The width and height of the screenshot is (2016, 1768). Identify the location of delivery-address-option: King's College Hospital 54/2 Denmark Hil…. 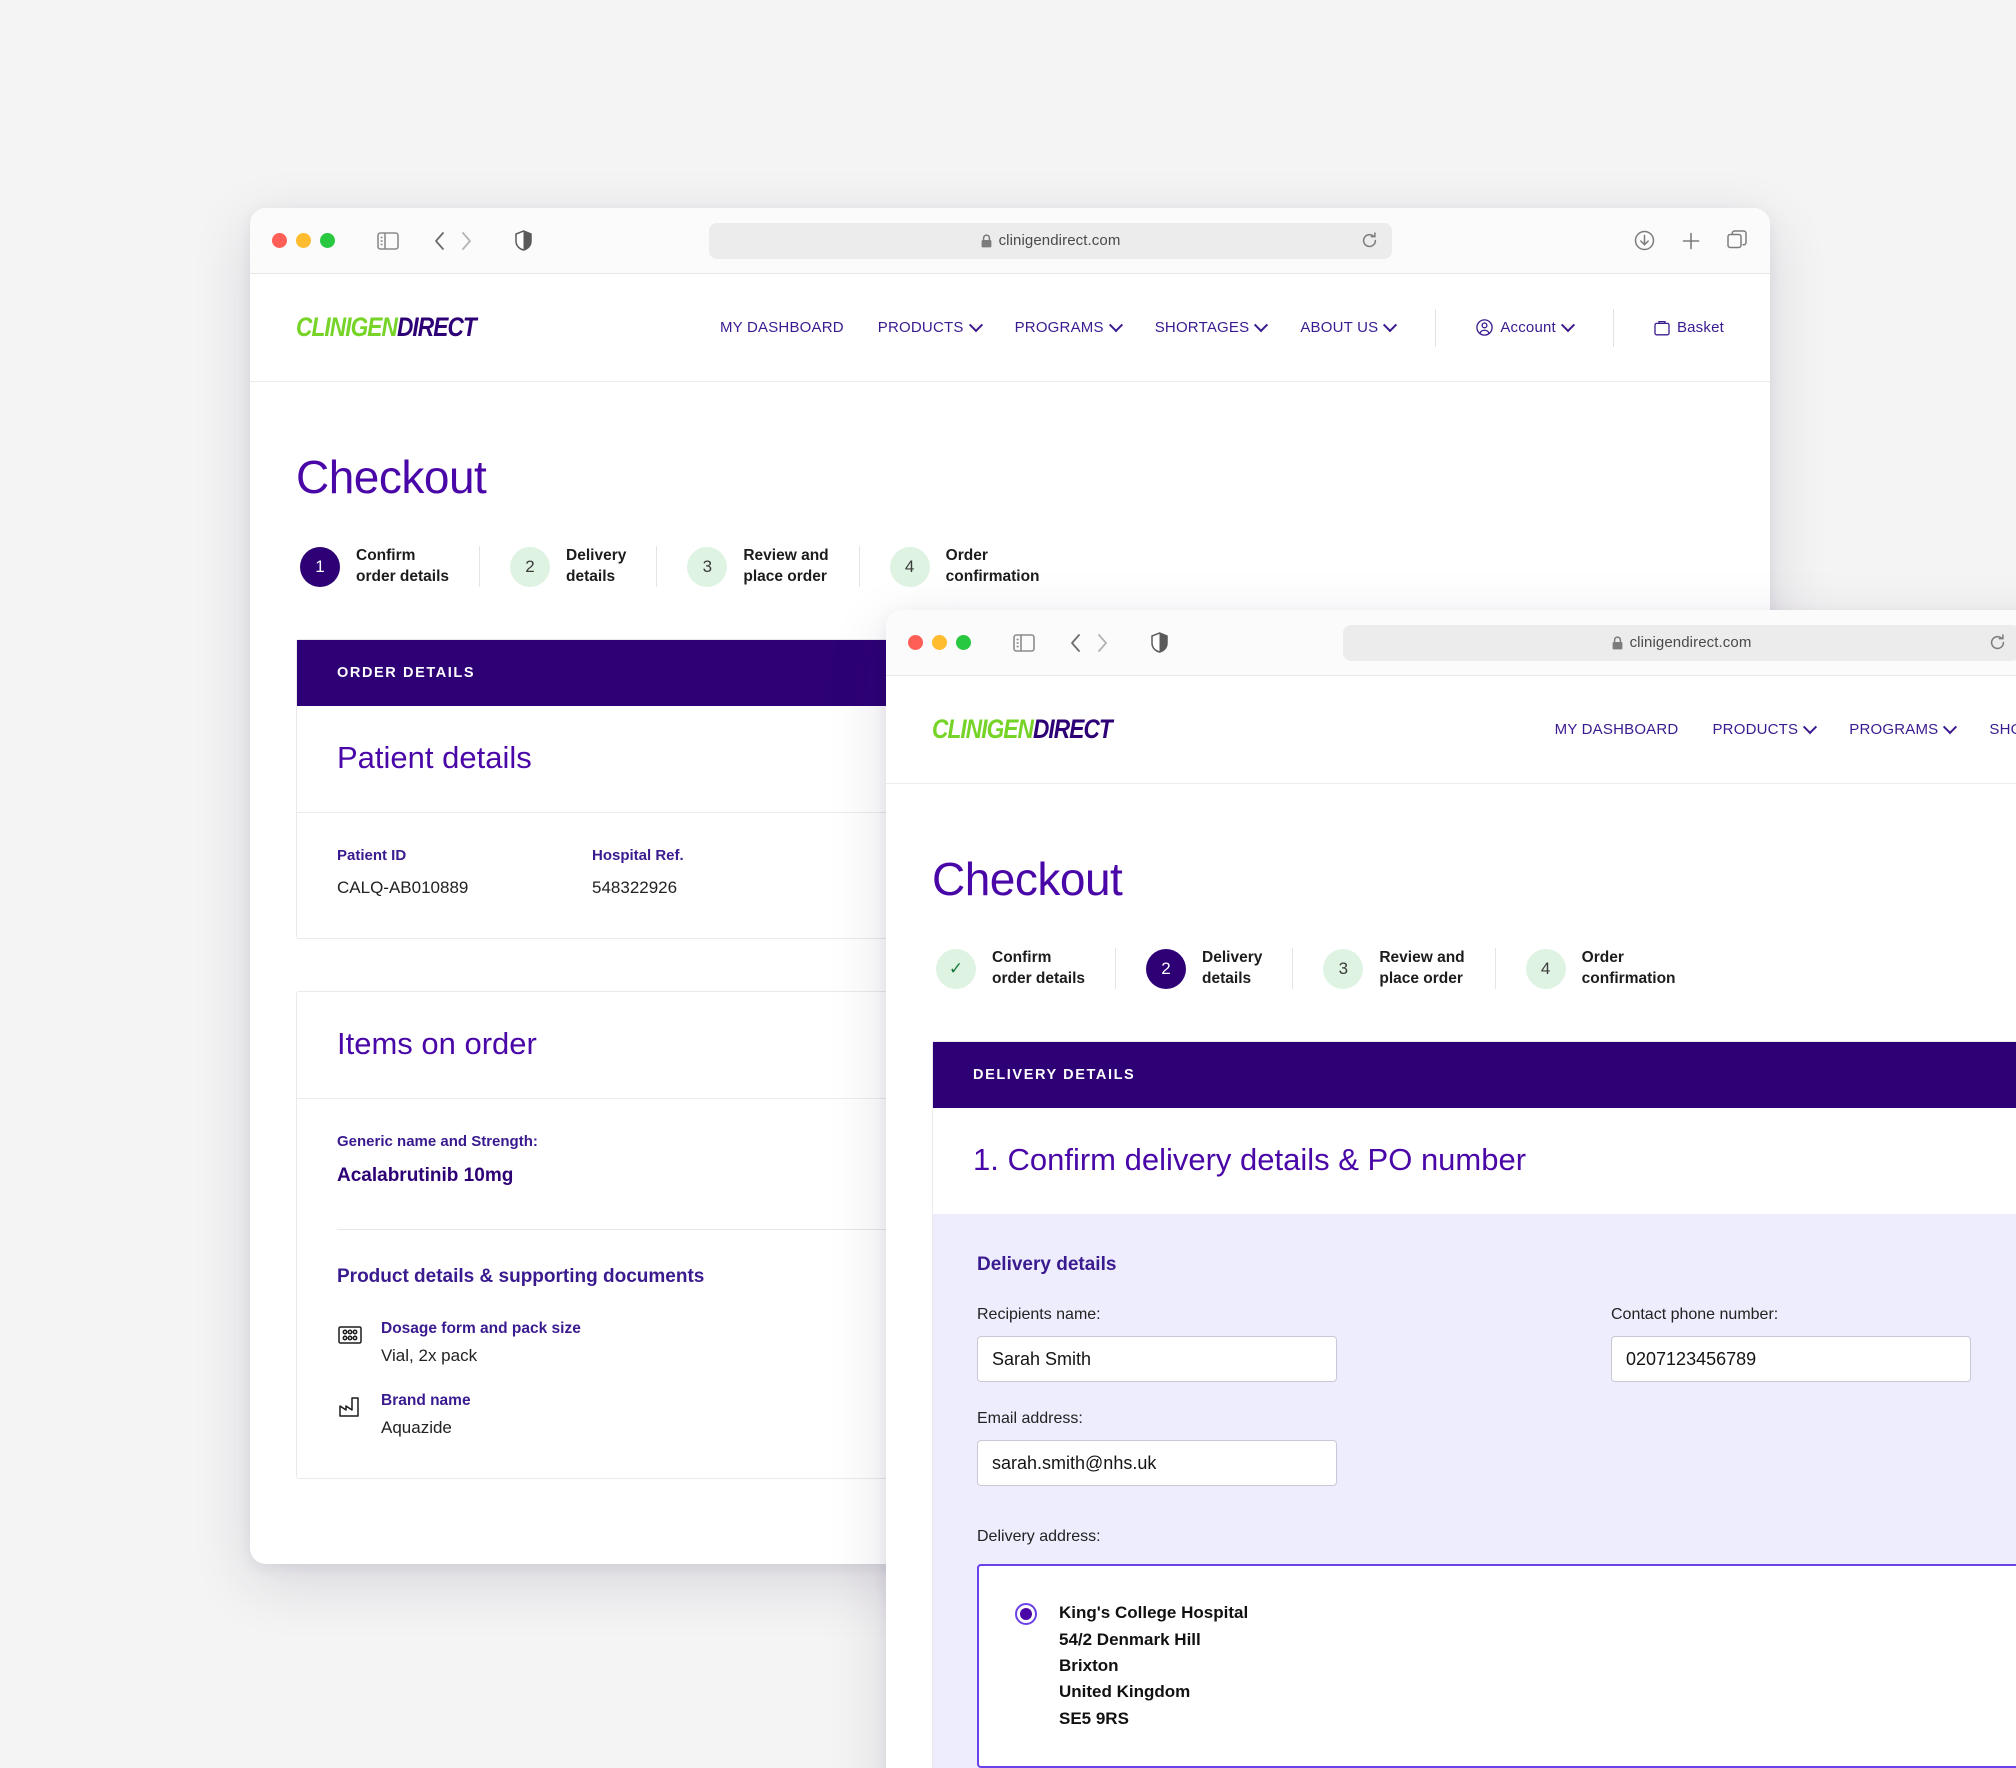
(1496, 1666).